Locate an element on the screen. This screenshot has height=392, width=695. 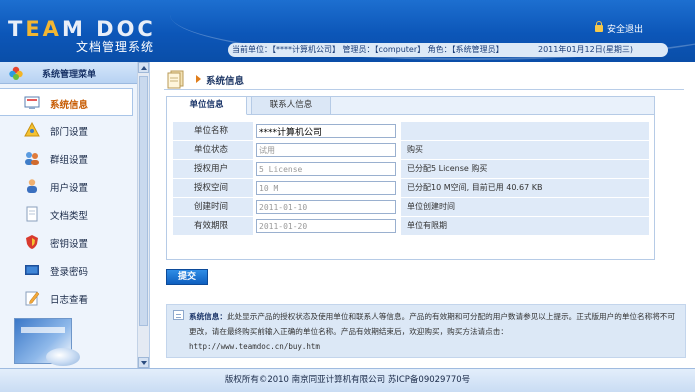
footer: 版权所有©2010 南京同亚计算机有限公司 苏ICP备09029770号 is located at coordinates (347, 380).